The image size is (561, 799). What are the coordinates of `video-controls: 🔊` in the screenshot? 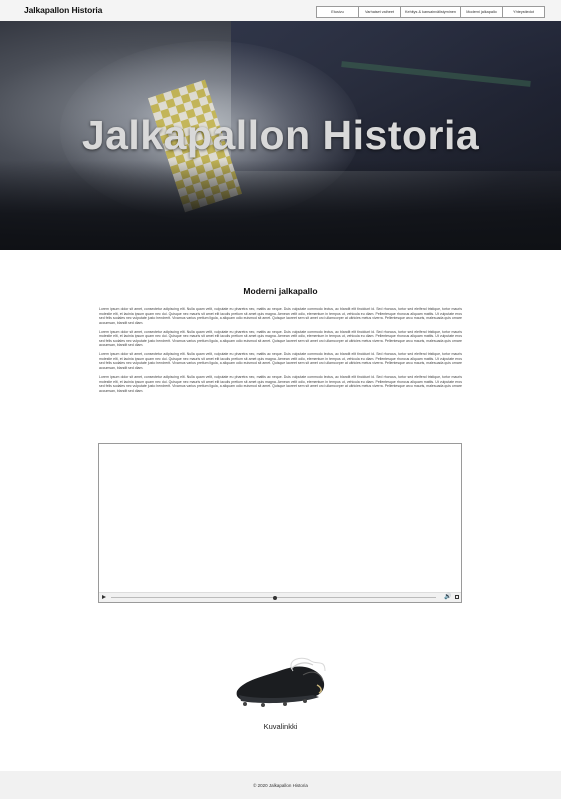 It's located at (280, 597).